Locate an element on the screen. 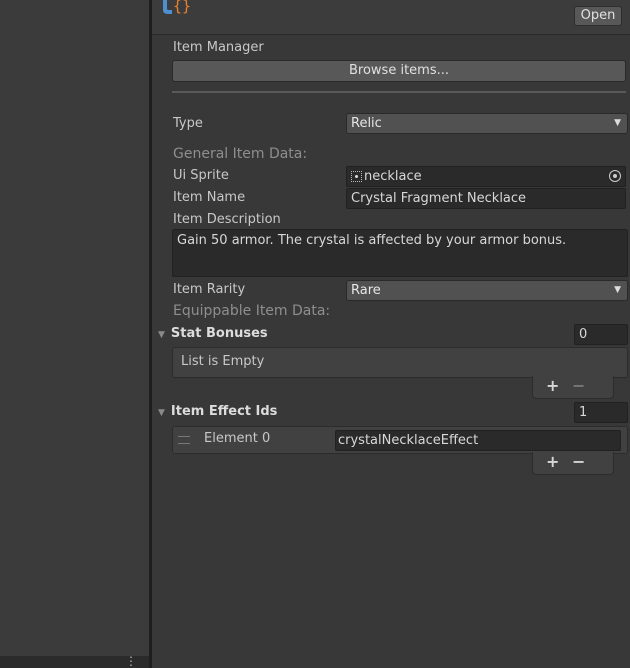 This screenshot has height=668, width=630. item-effect-ids-size-field: 1 is located at coordinates (601, 412).